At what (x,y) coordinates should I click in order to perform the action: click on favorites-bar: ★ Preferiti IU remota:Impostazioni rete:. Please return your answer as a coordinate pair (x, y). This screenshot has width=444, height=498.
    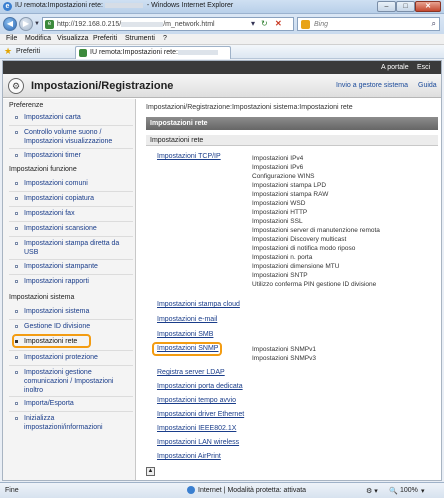
    Looking at the image, I should click on (222, 52).